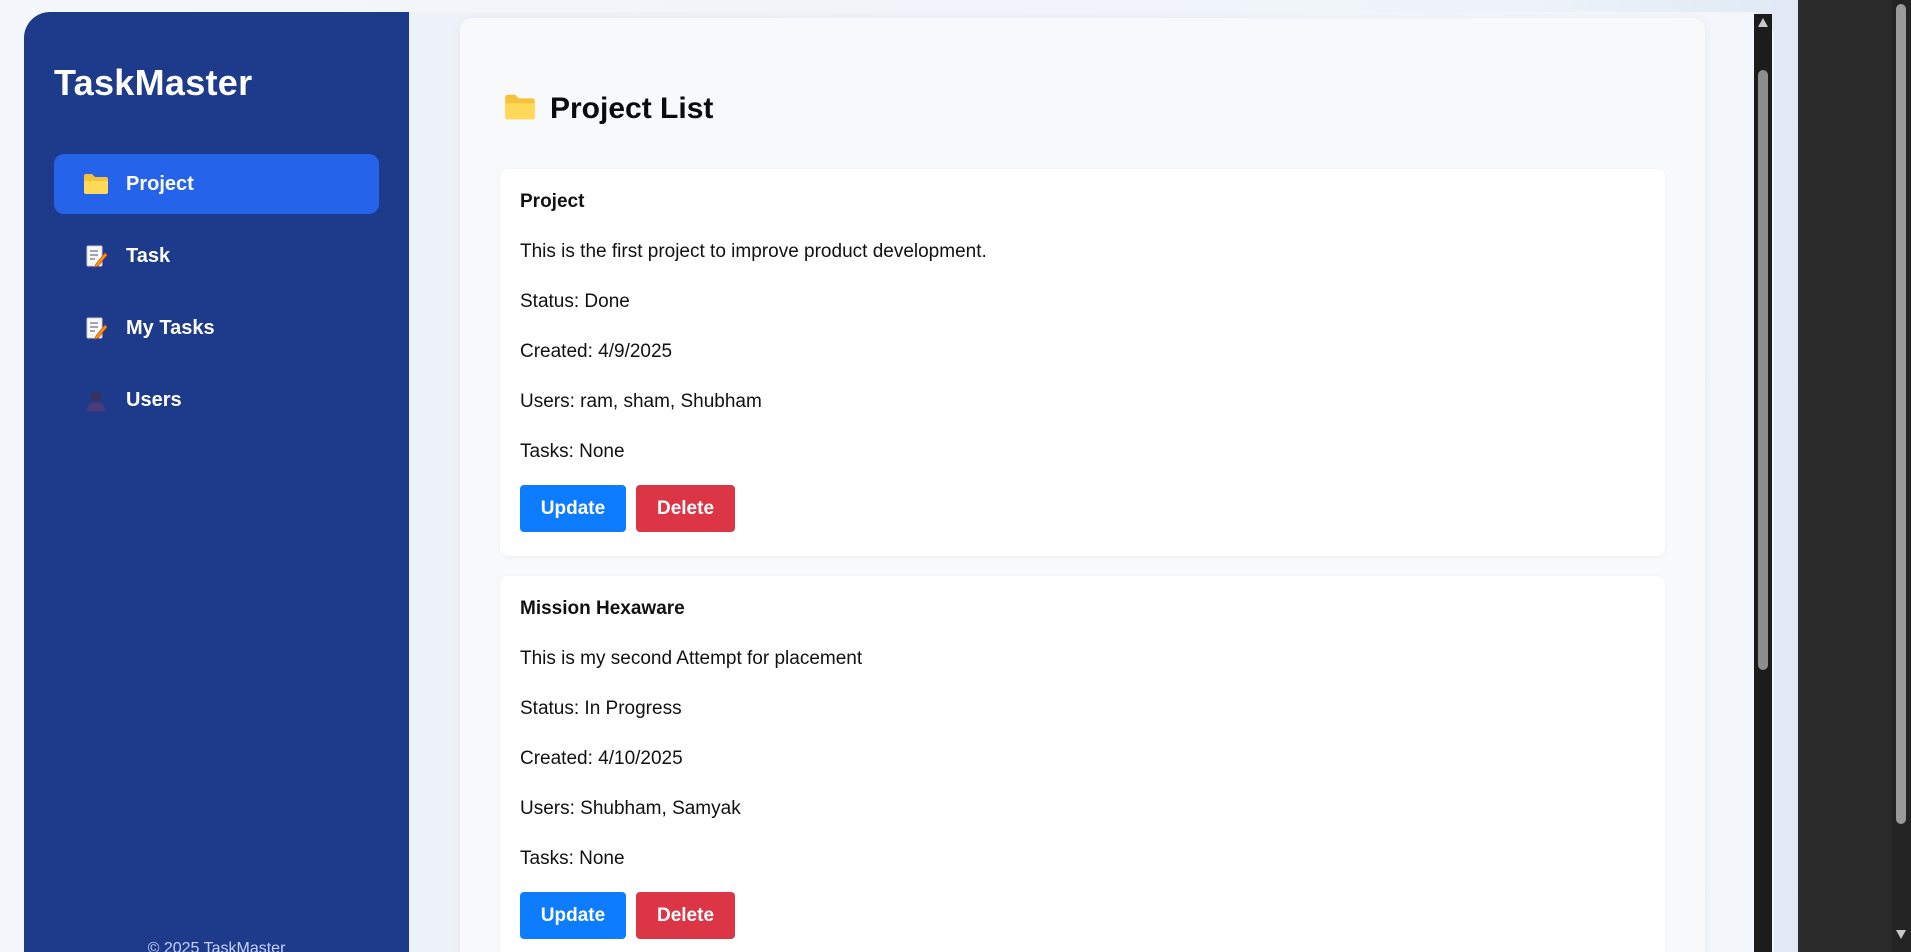 The width and height of the screenshot is (1911, 952). Describe the element at coordinates (1901, 934) in the screenshot. I see `scroll-down-arrow-icon` at that location.